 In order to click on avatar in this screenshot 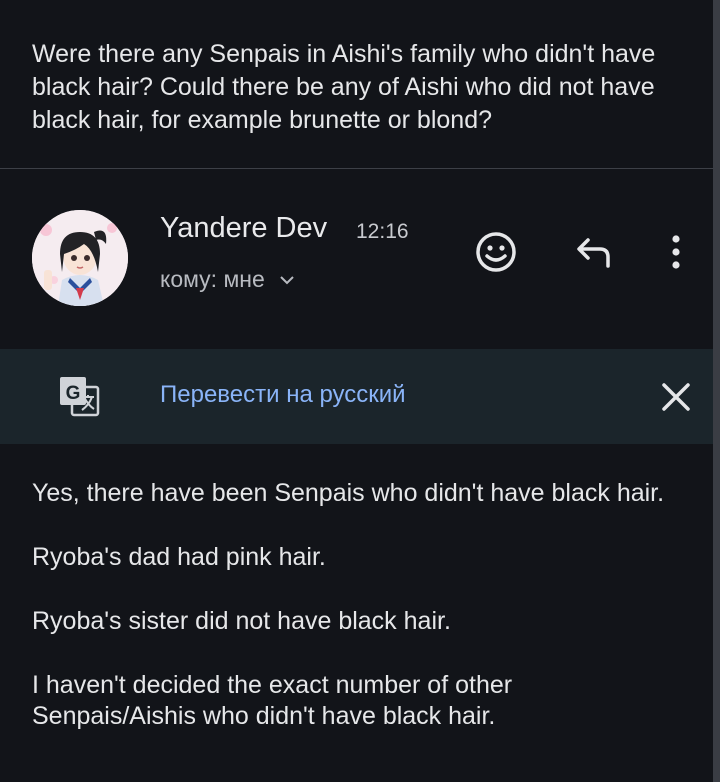, I will do `click(80, 258)`.